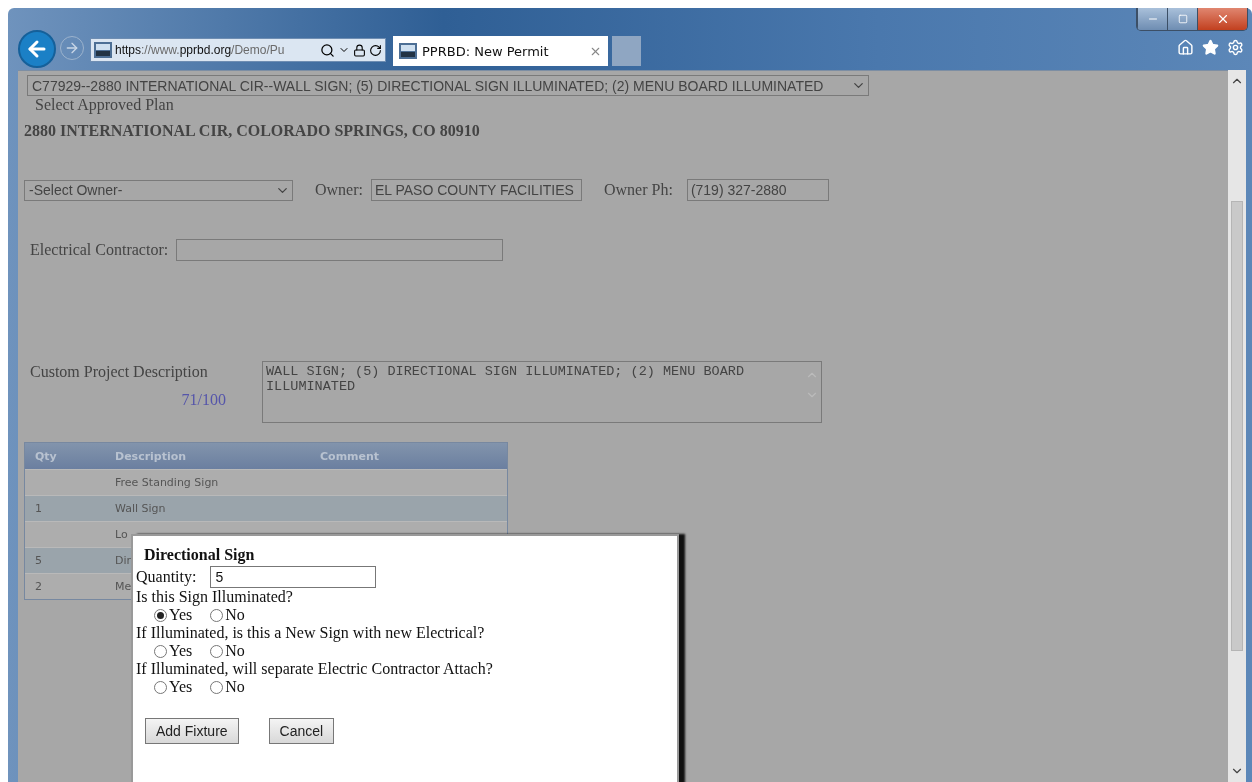 This screenshot has width=1252, height=782. I want to click on url-text: /Demo/Pu, so click(258, 50).